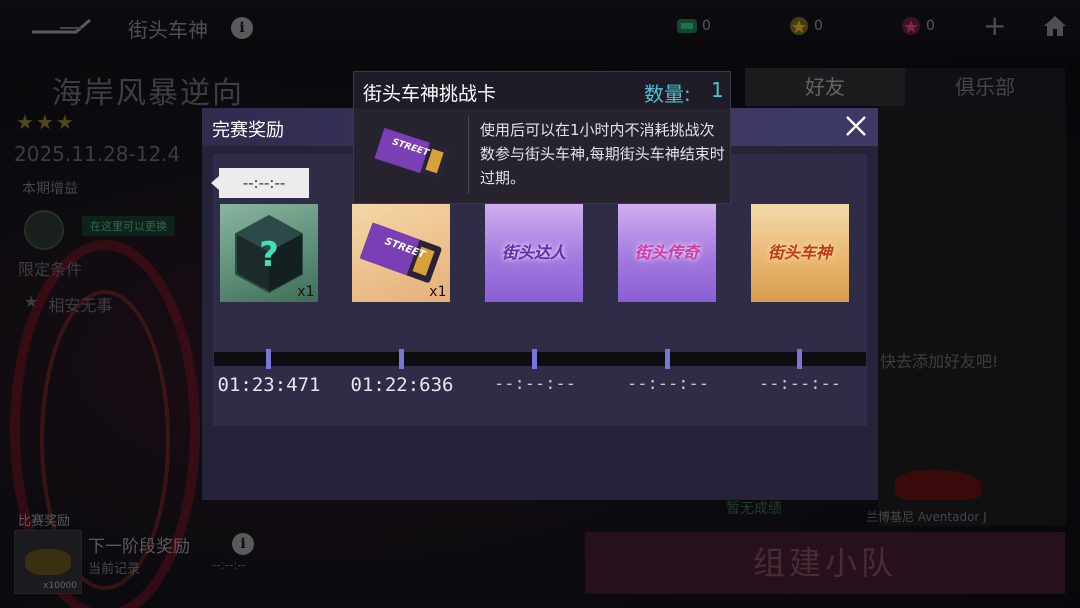 This screenshot has width=1080, height=608. I want to click on tooltip-title: 街头车神挑战卡, so click(430, 94).